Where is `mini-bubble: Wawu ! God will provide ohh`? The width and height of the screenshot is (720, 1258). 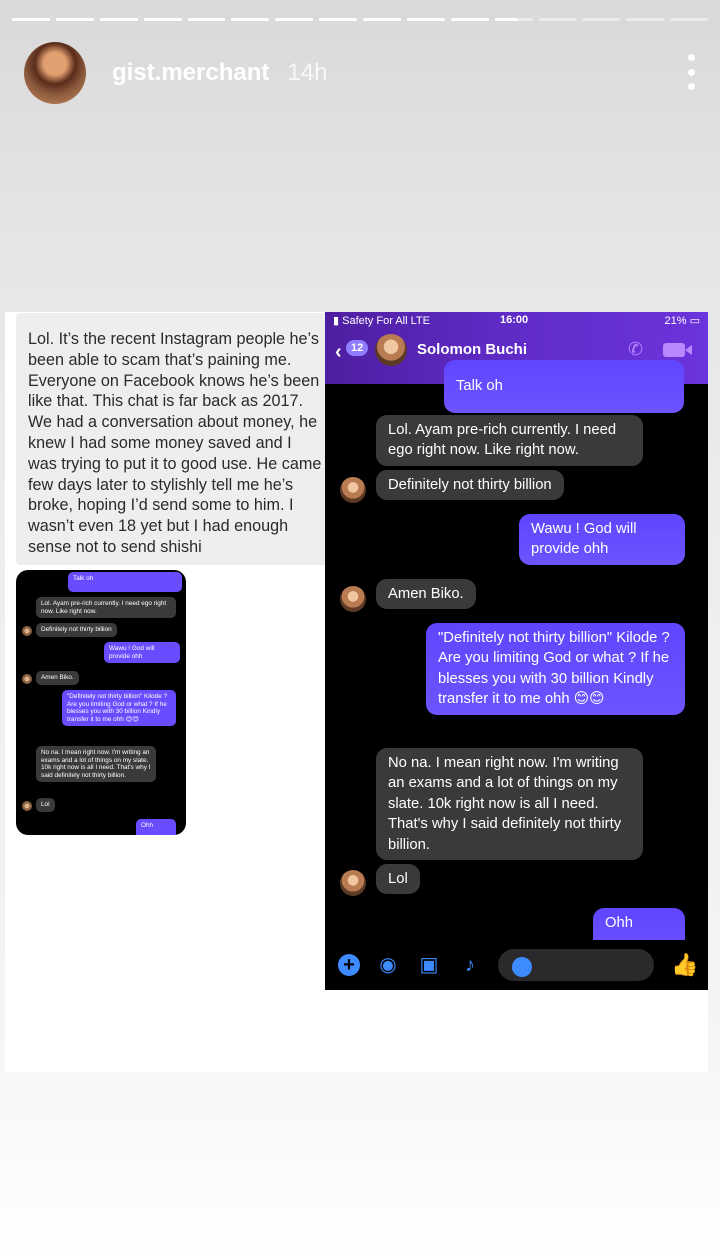
mini-bubble: Wawu ! God will provide ohh is located at coordinates (142, 653).